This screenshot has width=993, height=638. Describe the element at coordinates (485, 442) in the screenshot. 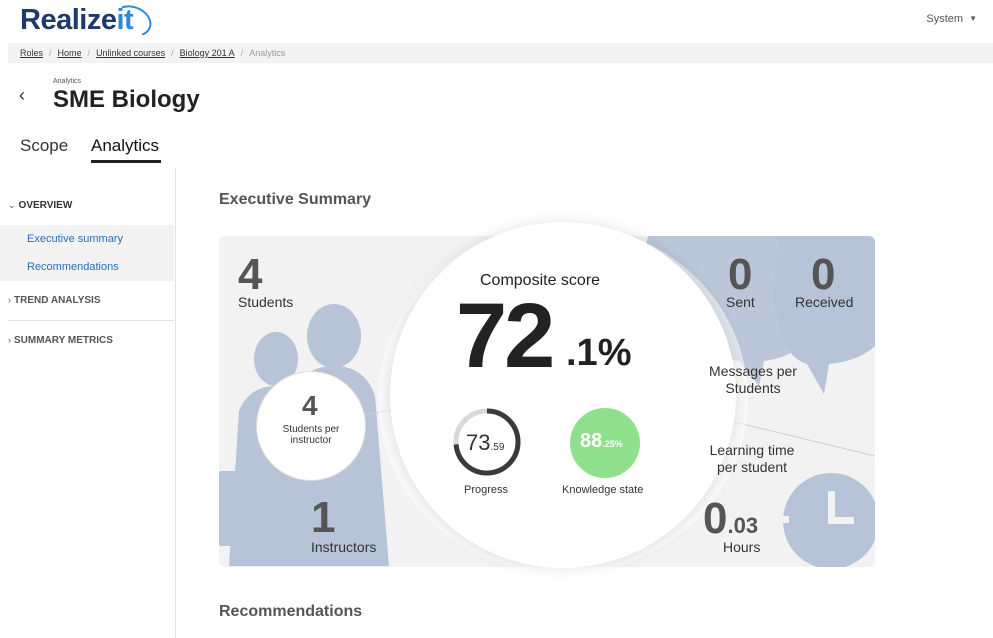

I see `progress-value: 73.59` at that location.